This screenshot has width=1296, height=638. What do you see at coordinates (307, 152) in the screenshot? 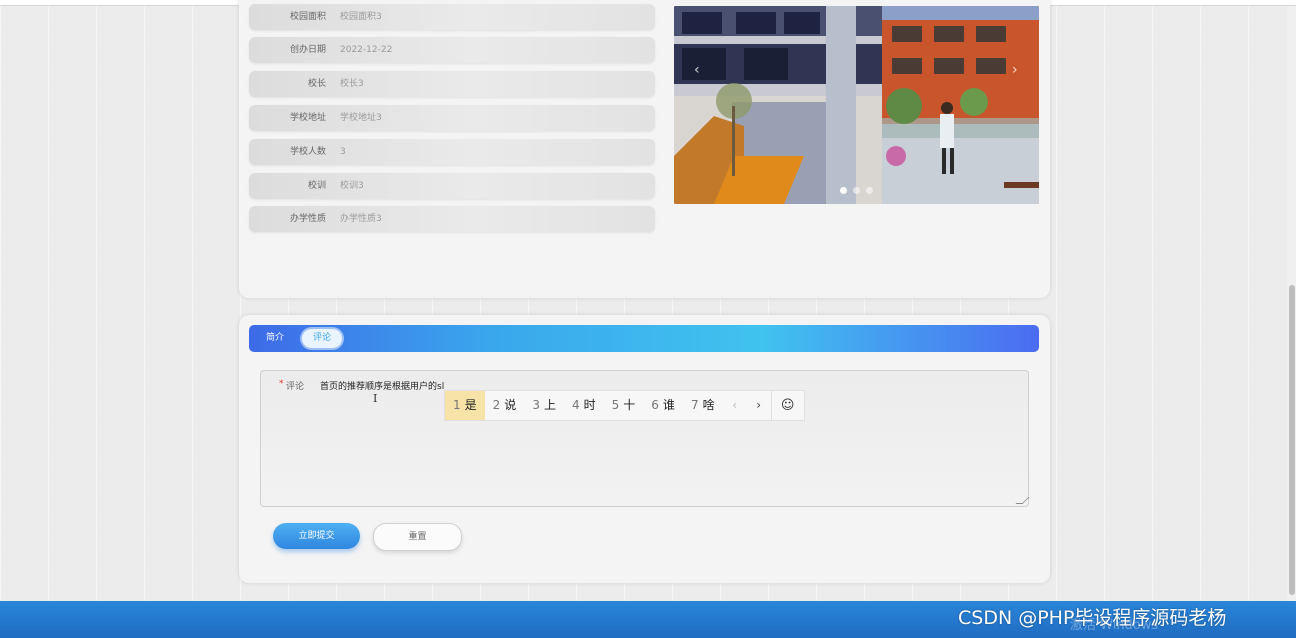
I see `info-label: 学校人数` at bounding box center [307, 152].